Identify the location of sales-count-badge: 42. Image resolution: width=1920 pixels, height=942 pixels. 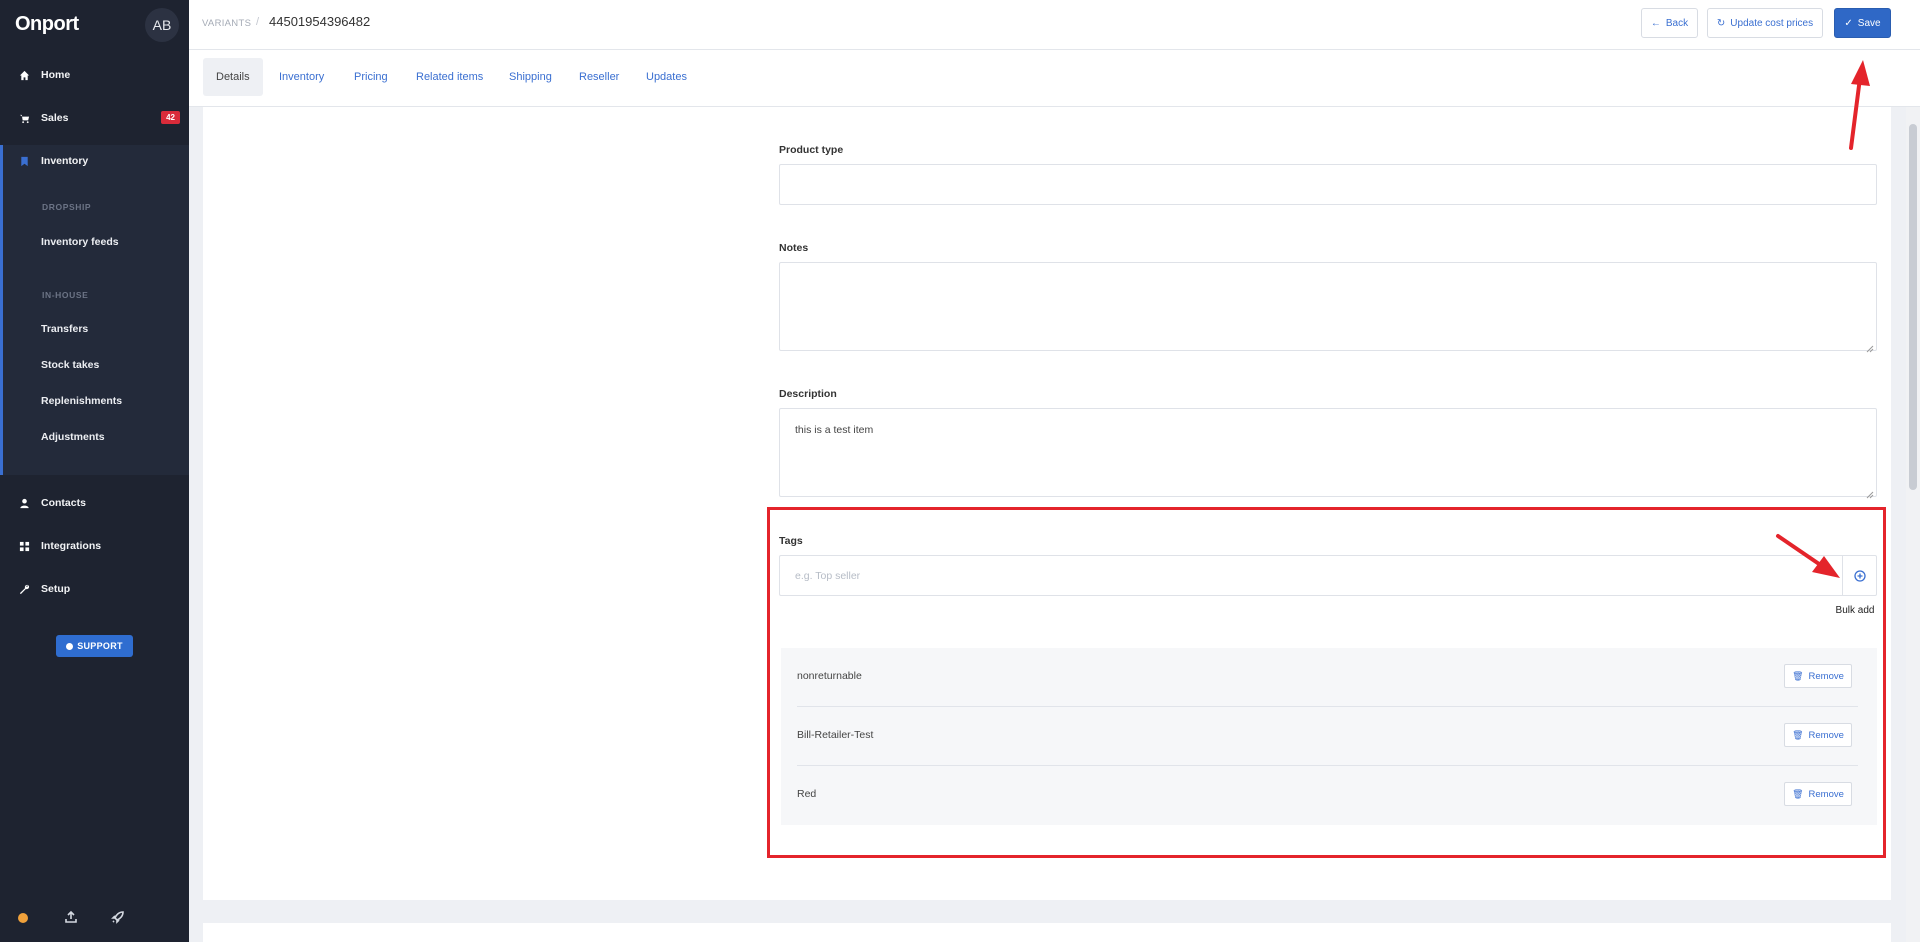
(170, 117).